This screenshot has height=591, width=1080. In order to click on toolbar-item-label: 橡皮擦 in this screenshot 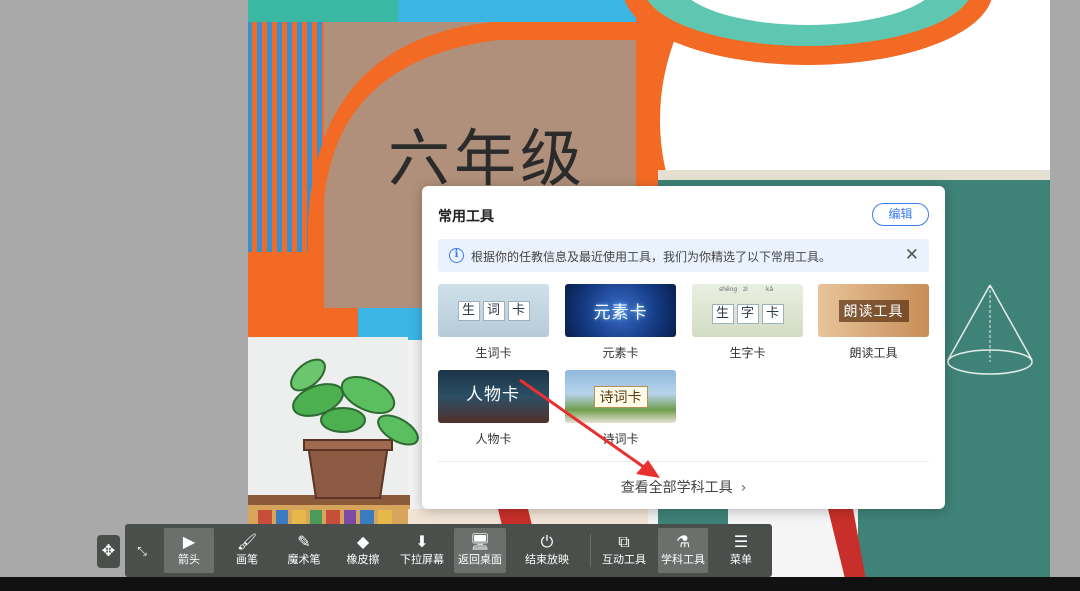, I will do `click(363, 559)`.